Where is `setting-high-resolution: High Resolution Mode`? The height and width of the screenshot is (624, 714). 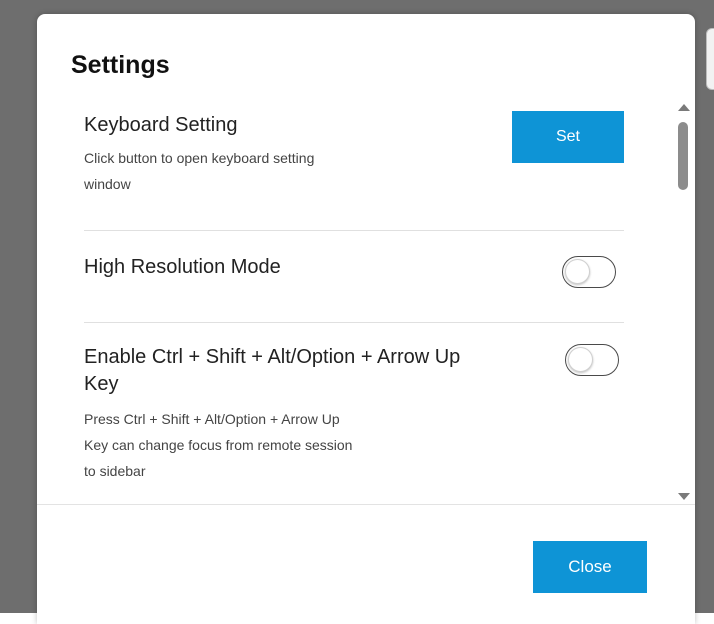
setting-high-resolution: High Resolution Mode is located at coordinates (354, 267).